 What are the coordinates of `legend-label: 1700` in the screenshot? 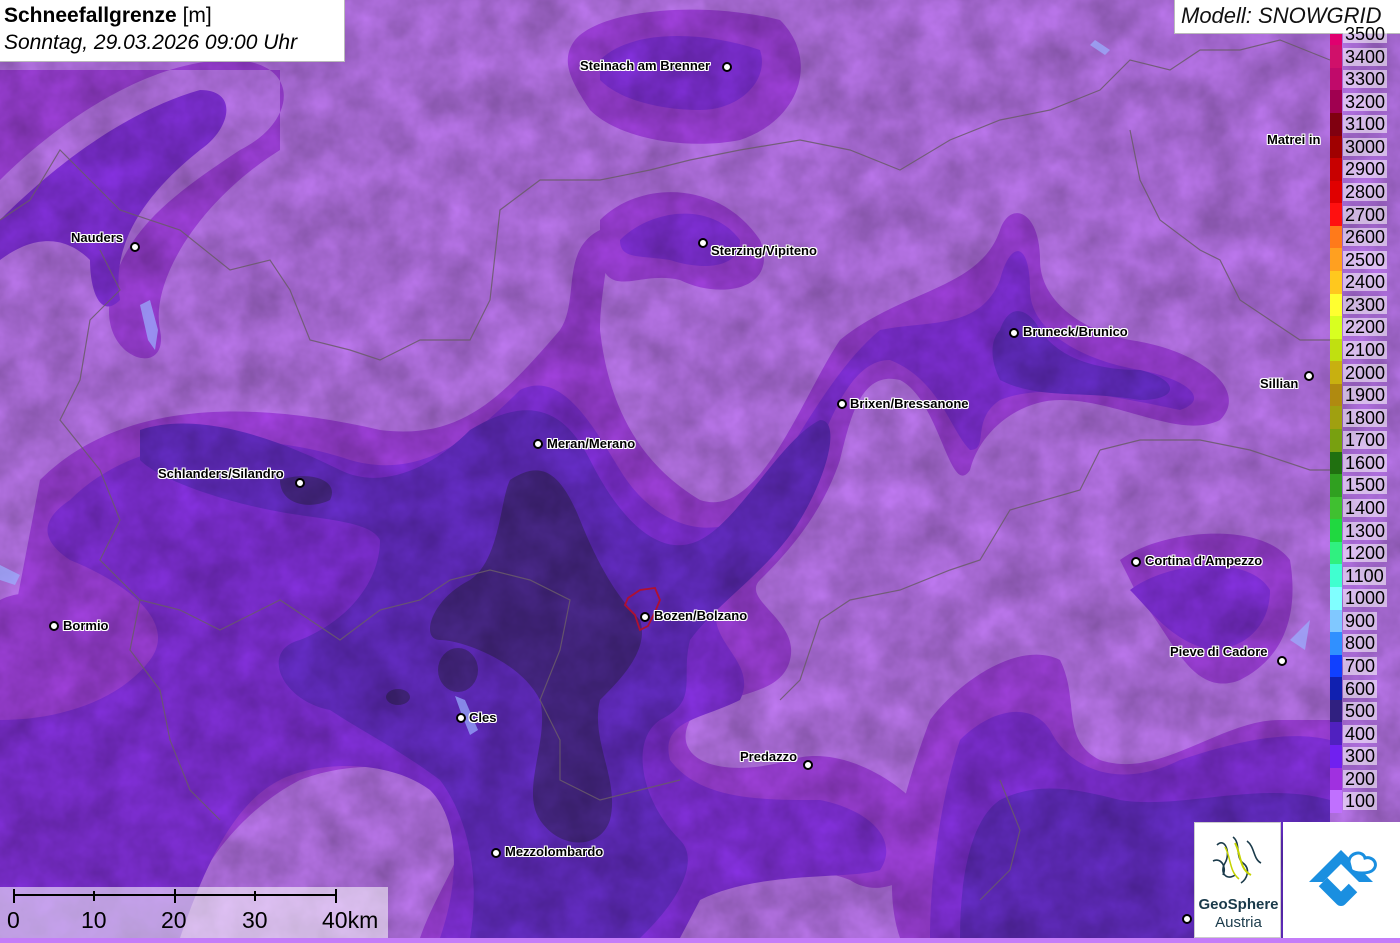 It's located at (1365, 440).